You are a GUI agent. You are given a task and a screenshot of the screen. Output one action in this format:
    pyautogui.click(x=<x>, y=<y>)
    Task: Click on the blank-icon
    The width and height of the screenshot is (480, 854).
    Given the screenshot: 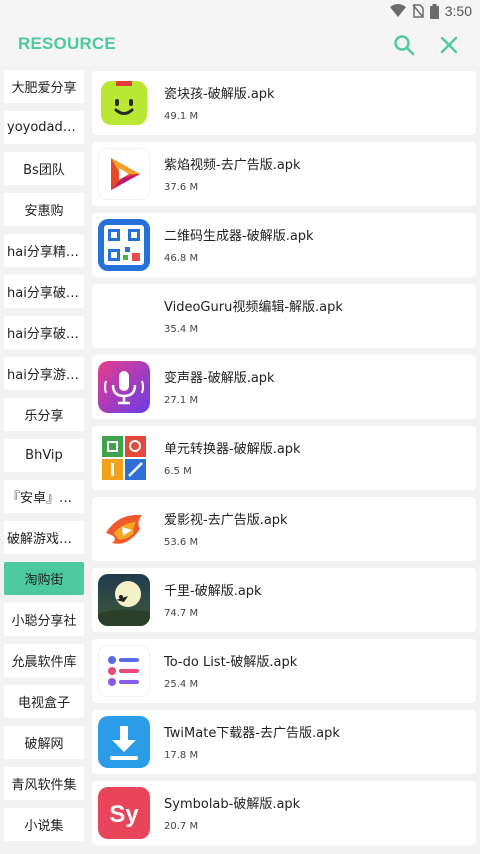 What is the action you would take?
    pyautogui.click(x=124, y=316)
    